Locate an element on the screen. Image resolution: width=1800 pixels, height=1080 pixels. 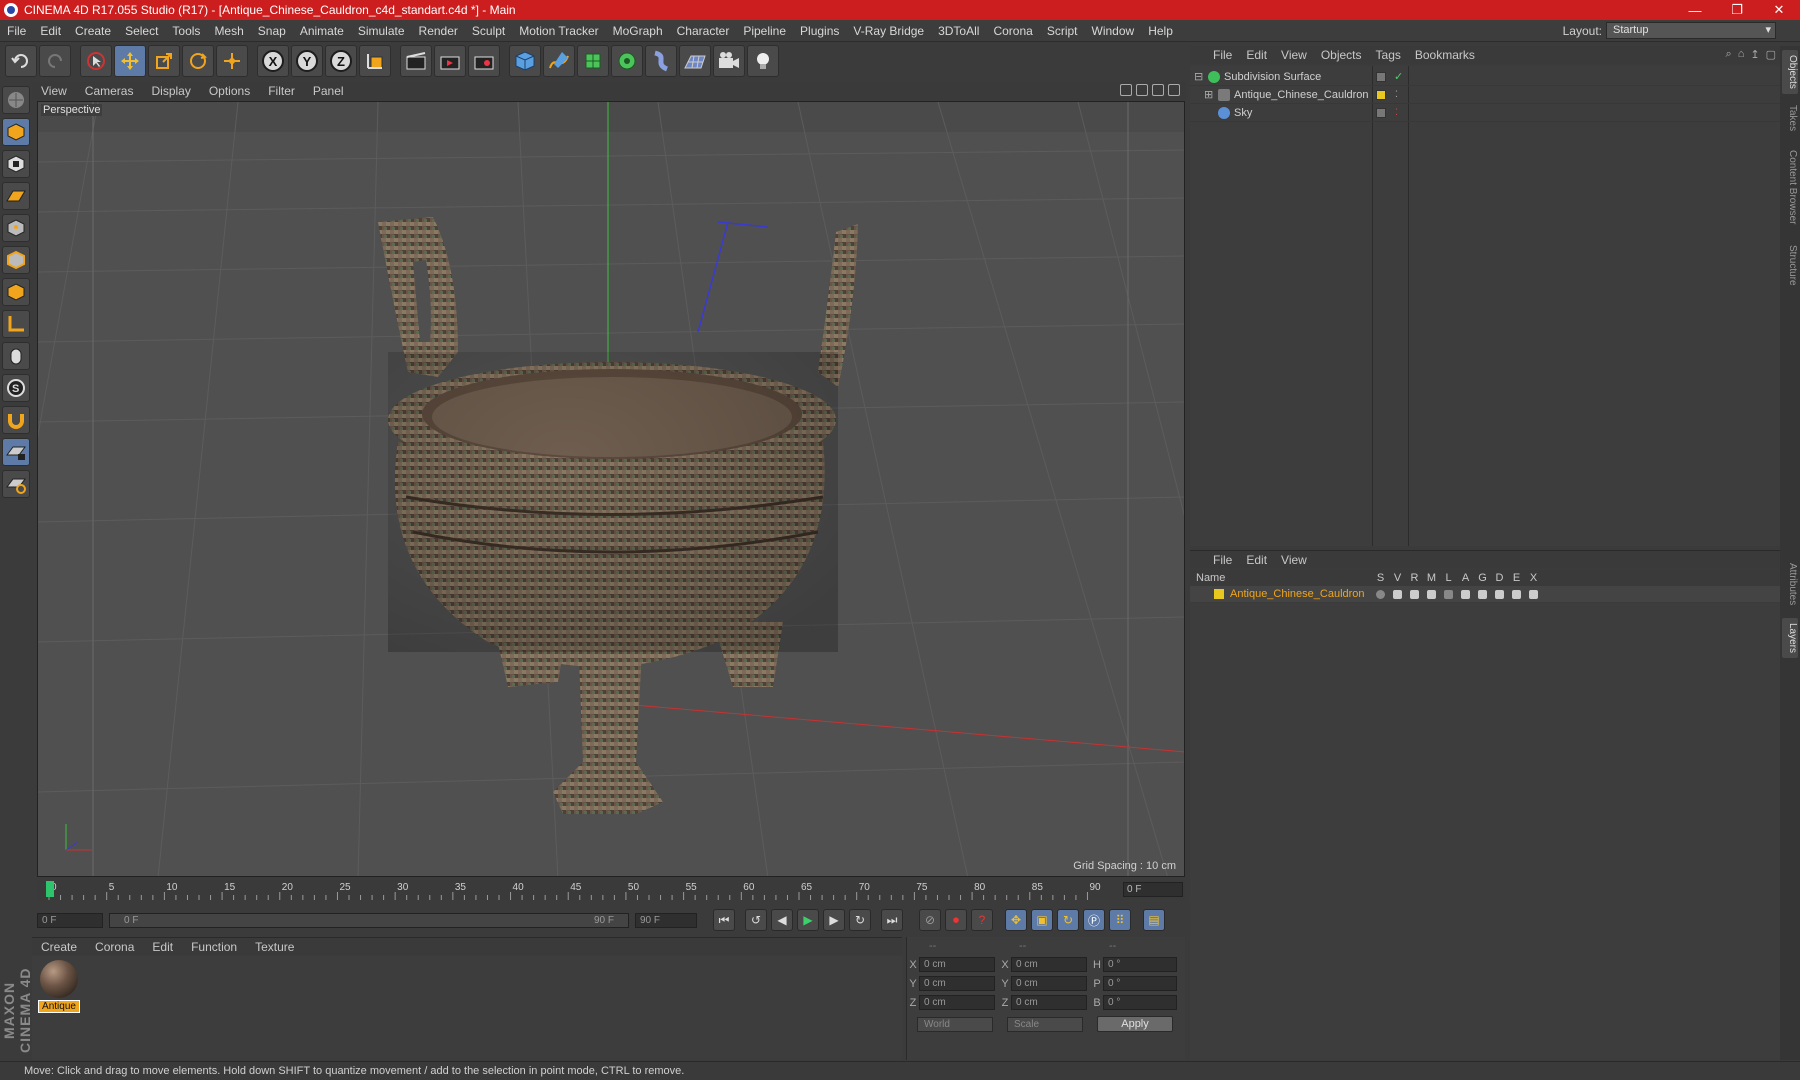
menu-simulate: Simulate is located at coordinates (381, 31).